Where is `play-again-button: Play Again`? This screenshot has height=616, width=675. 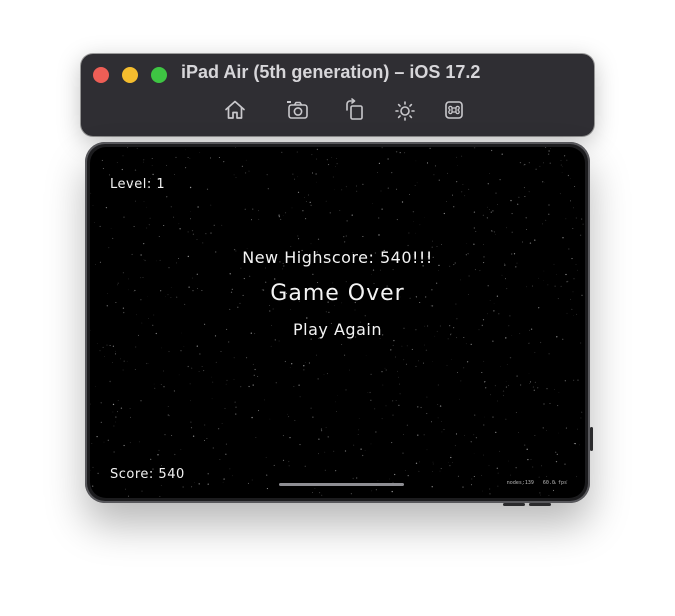 play-again-button: Play Again is located at coordinates (337, 329).